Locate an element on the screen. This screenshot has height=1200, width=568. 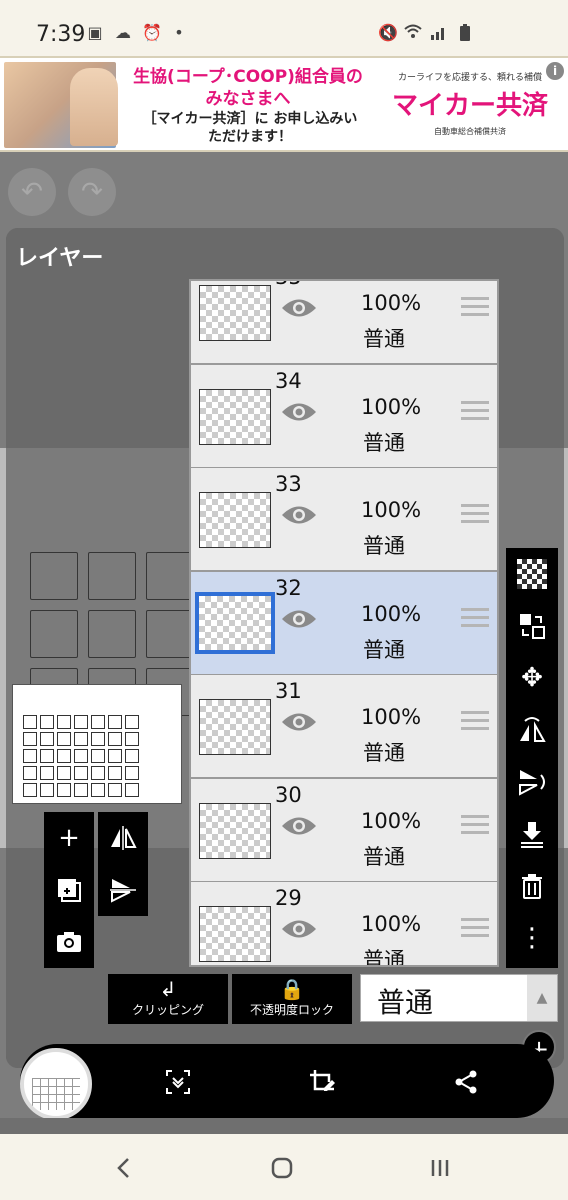
clipping-icon: ↲ is located at coordinates (168, 989).